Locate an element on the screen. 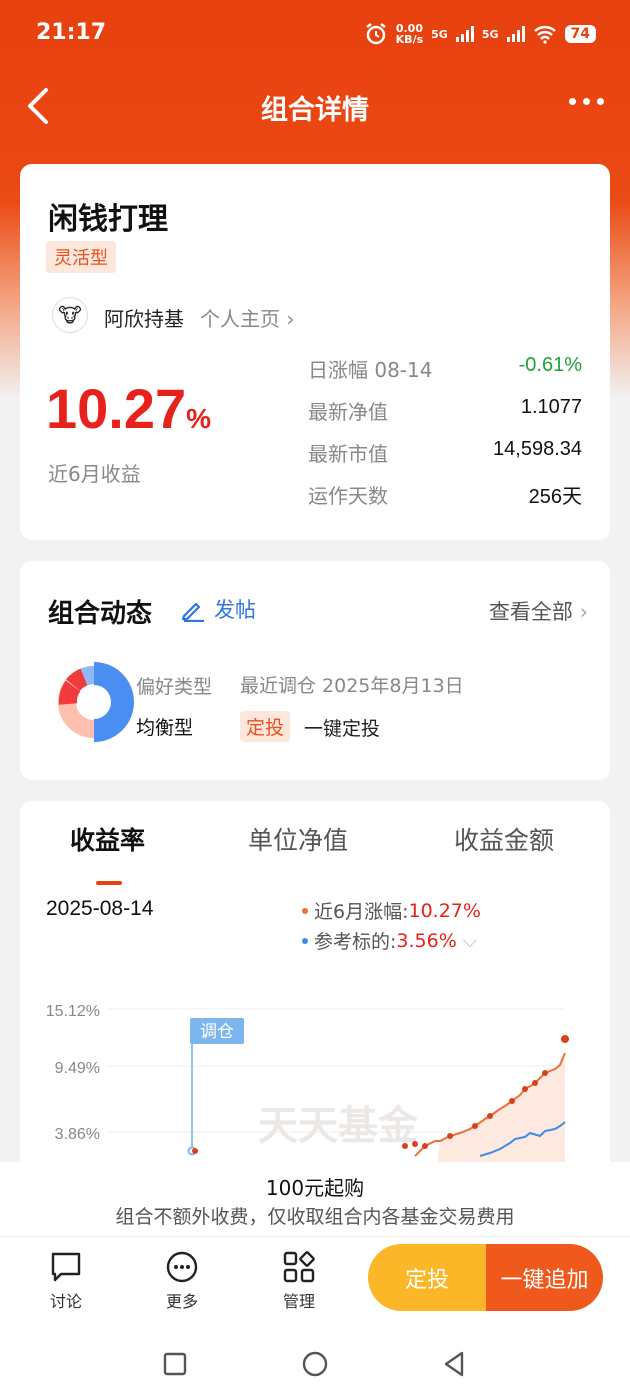 The image size is (630, 1400). chart-date: 2025-08-14 is located at coordinates (100, 908).